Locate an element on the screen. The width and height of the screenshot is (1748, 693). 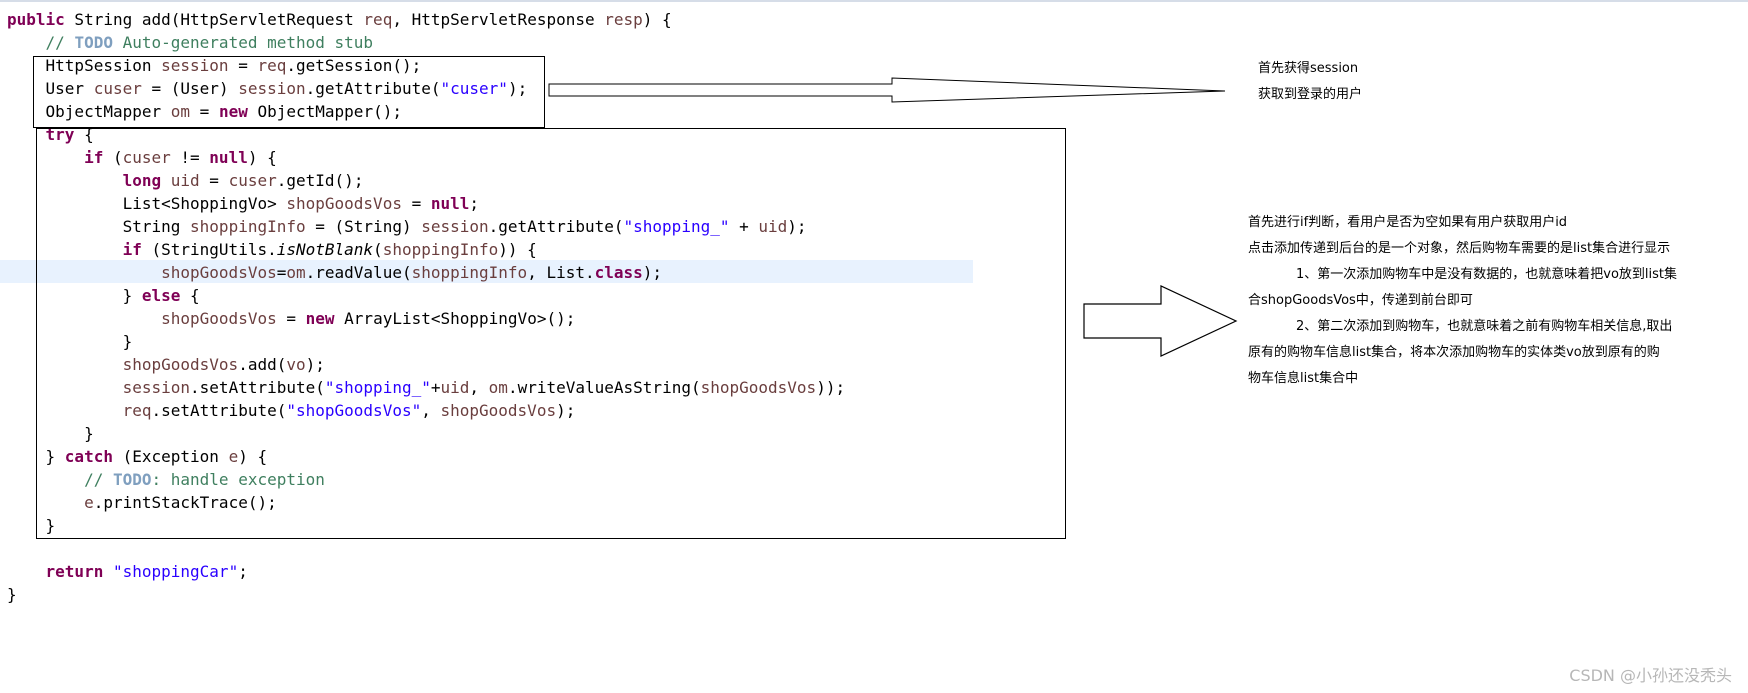
code-line-close-method: } is located at coordinates (12, 594).